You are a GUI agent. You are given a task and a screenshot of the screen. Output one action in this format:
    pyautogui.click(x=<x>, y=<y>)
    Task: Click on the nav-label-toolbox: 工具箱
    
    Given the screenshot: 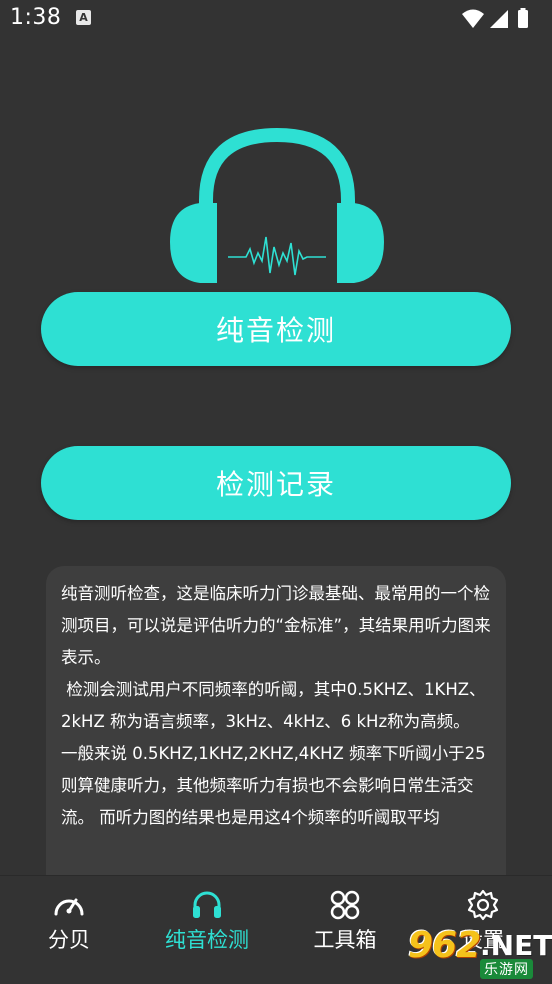 What is the action you would take?
    pyautogui.click(x=345, y=940)
    